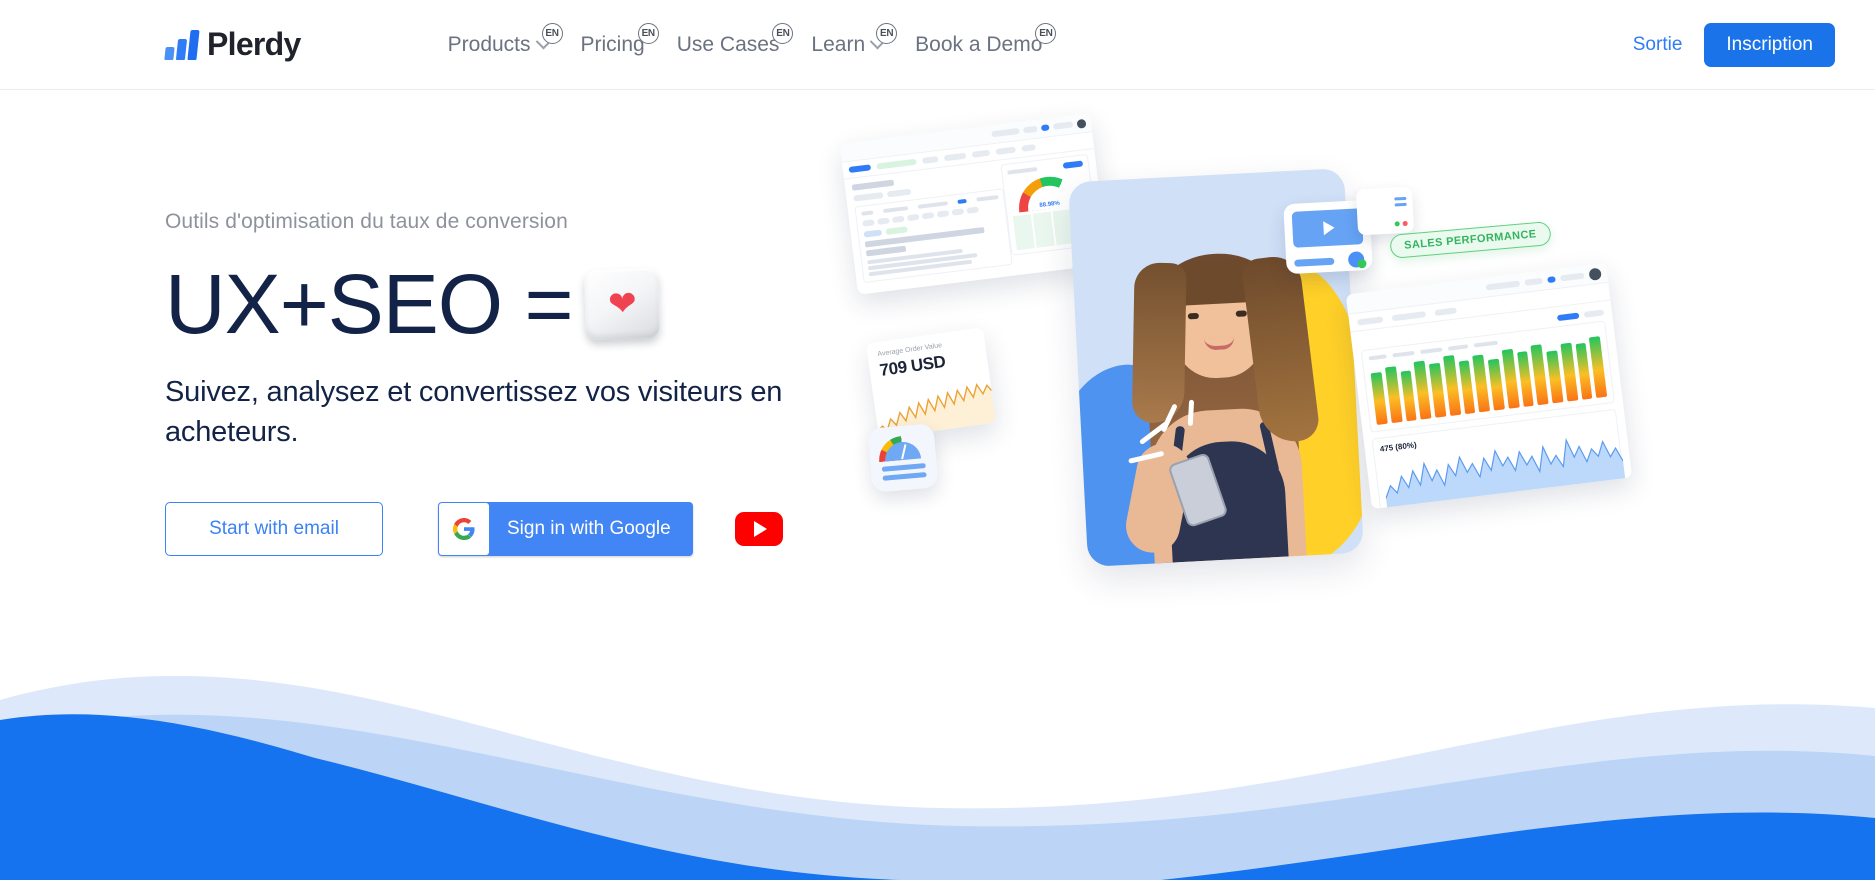 The width and height of the screenshot is (1875, 880). What do you see at coordinates (589, 528) in the screenshot?
I see `google-button-label: Sign in with Google` at bounding box center [589, 528].